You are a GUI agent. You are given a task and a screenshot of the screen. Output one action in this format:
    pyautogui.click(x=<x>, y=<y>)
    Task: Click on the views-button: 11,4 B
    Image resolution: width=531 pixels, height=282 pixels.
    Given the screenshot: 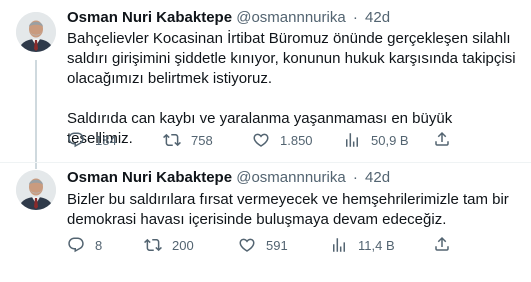 What is the action you would take?
    pyautogui.click(x=362, y=245)
    